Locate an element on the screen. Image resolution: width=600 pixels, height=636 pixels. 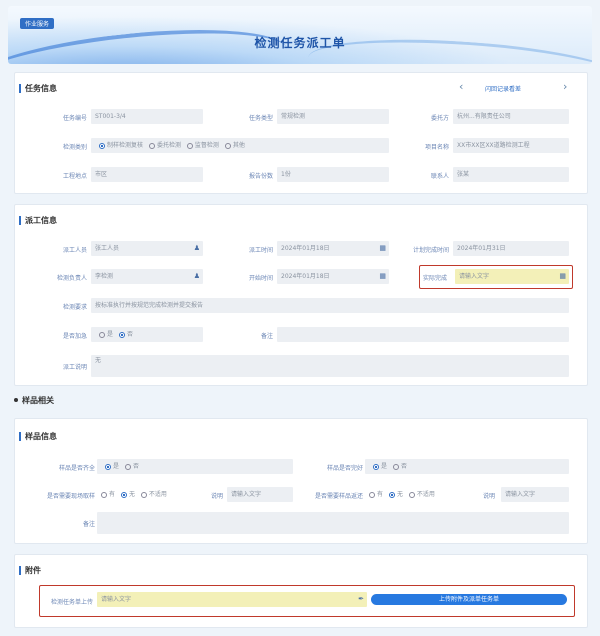
attachment-card: 附件 检测任务单上传 请输入文字 ✒ 上传附件及派单任务单 is located at coordinates (301, 591).